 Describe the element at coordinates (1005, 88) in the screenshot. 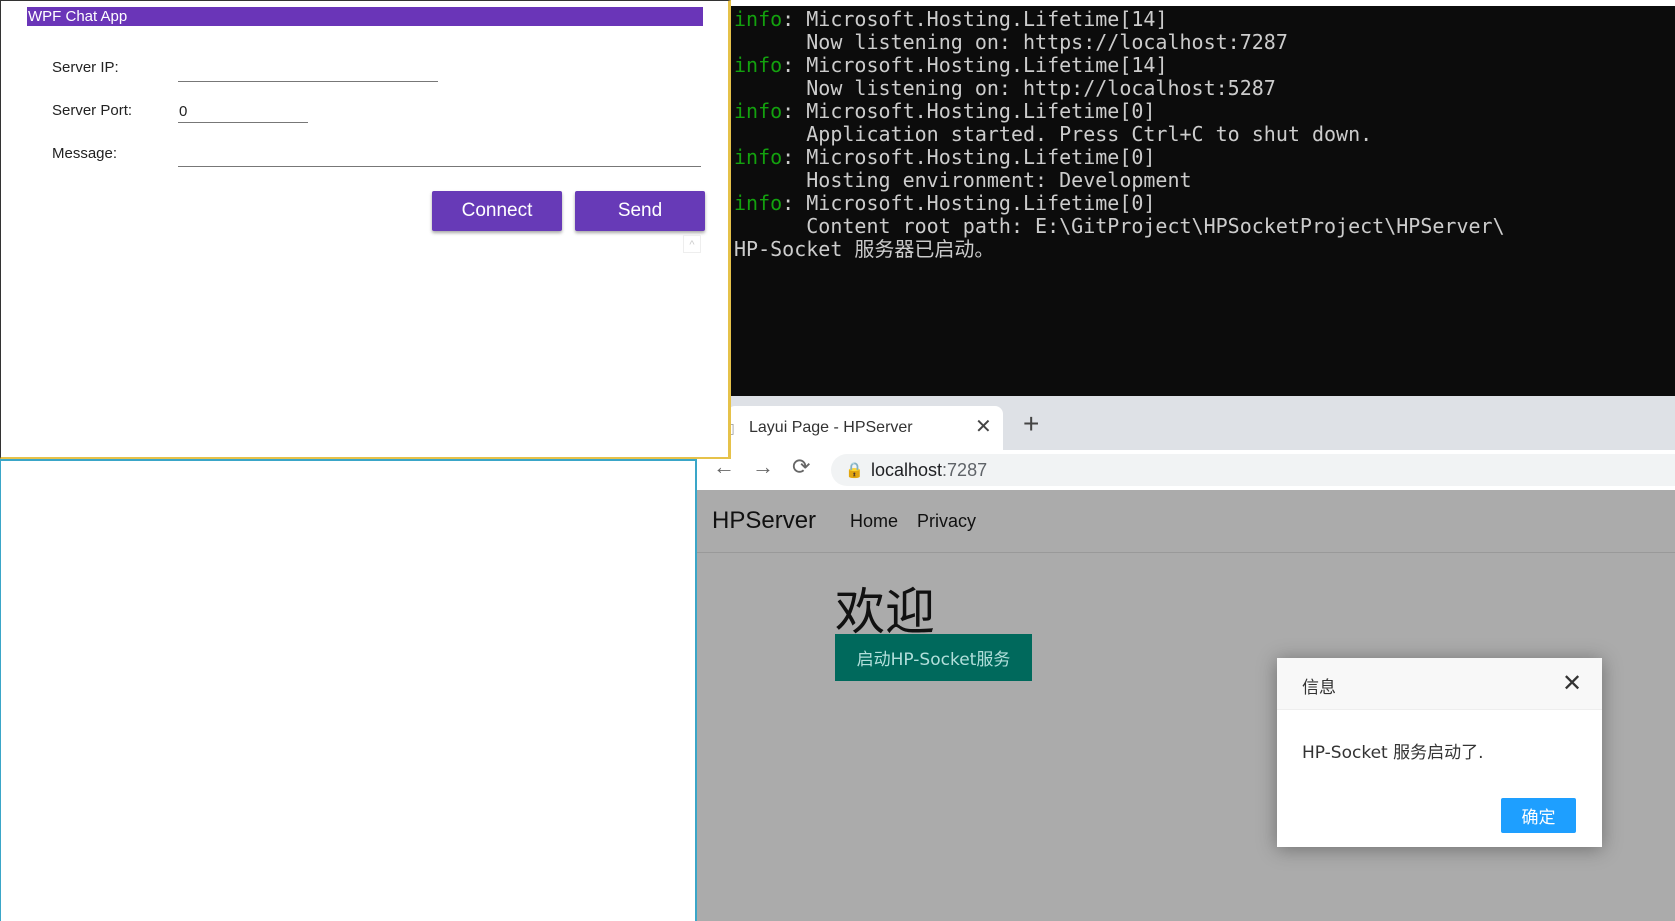

I see `console-line-text: Now listening on: http://localhost:5287` at that location.